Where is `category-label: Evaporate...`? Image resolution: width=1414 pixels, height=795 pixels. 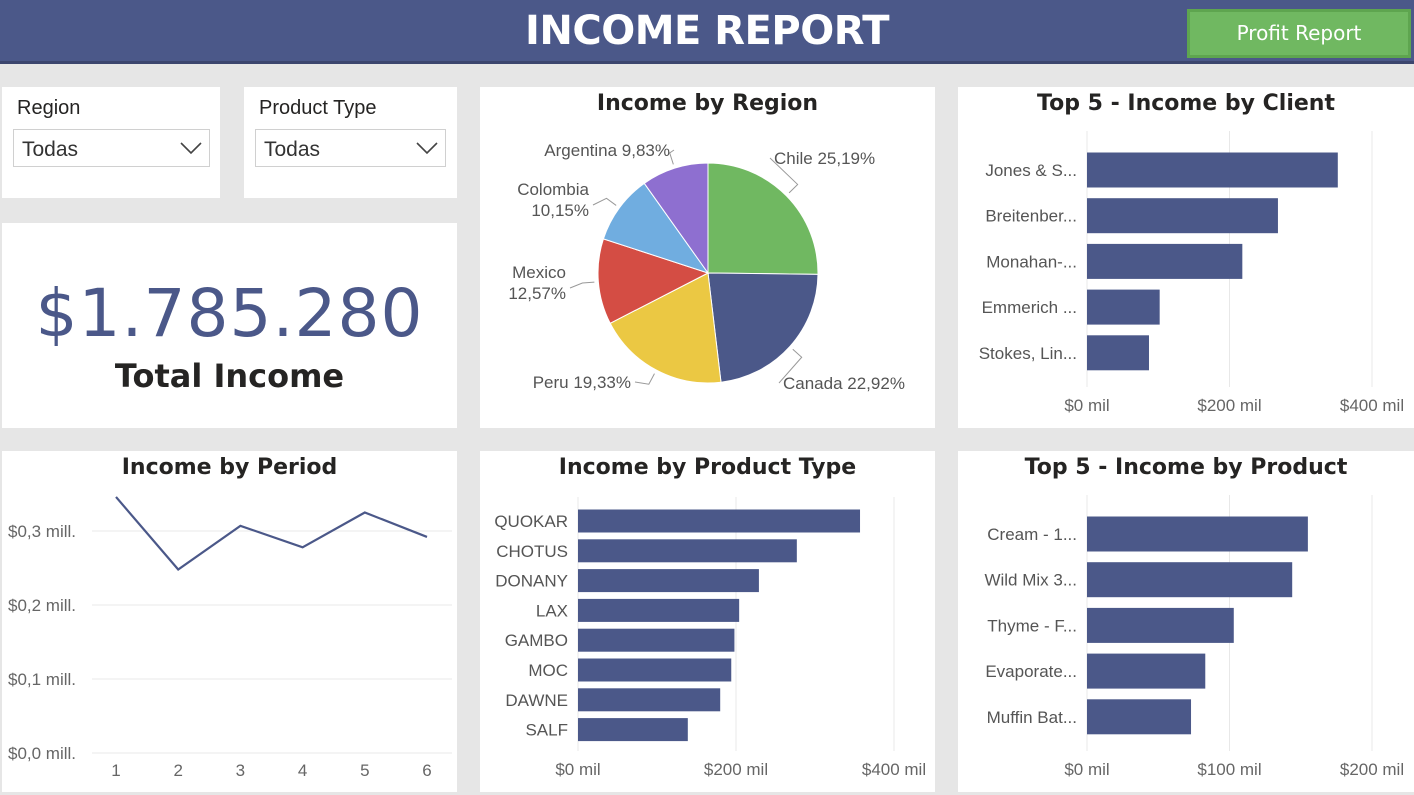
category-label: Evaporate... is located at coordinates (1031, 671).